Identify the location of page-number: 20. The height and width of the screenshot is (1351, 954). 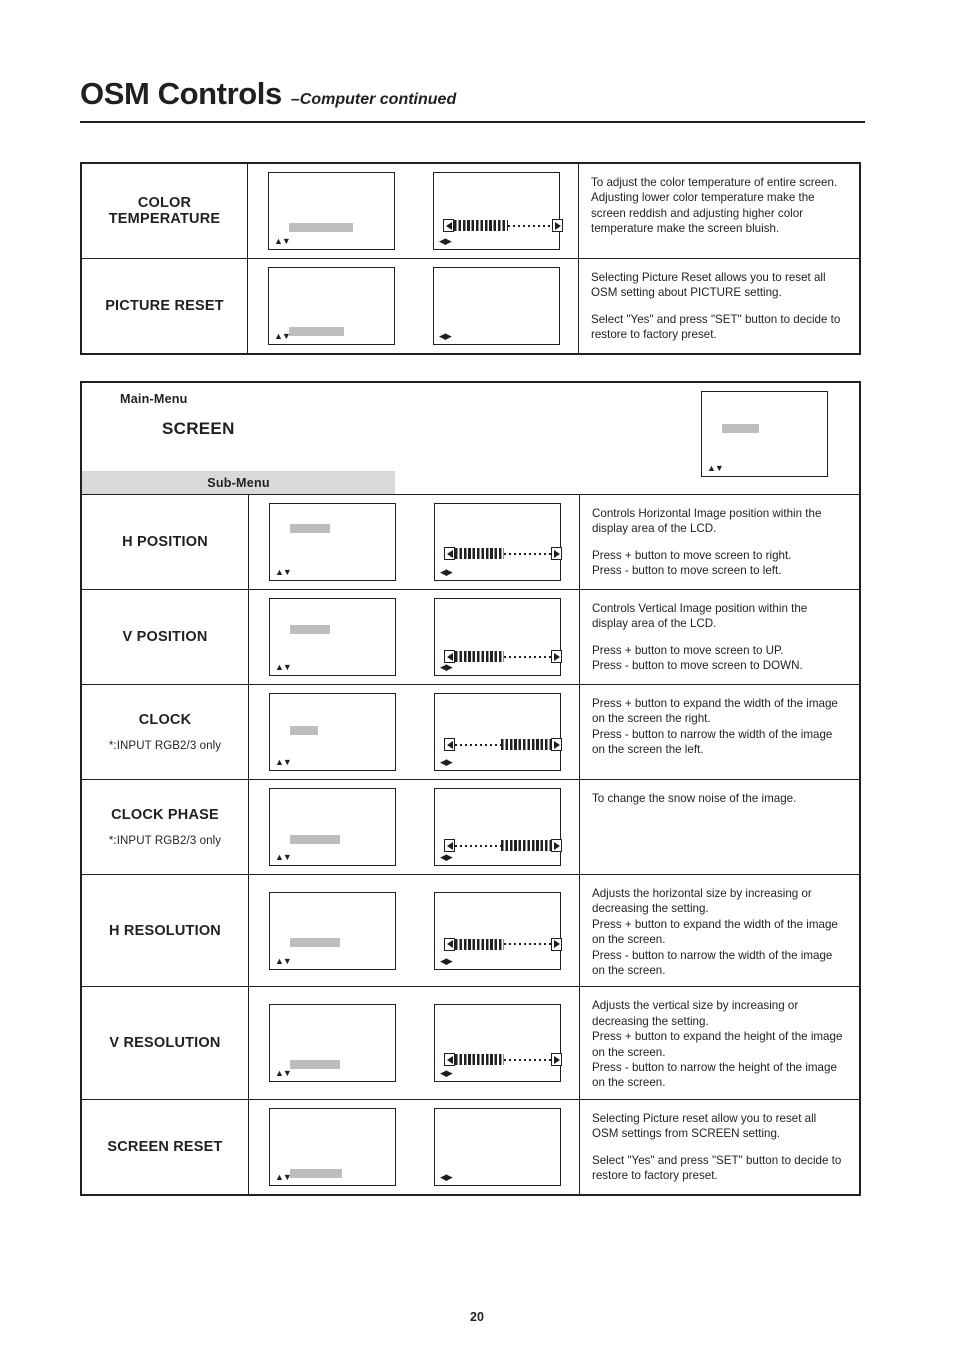
(477, 1317).